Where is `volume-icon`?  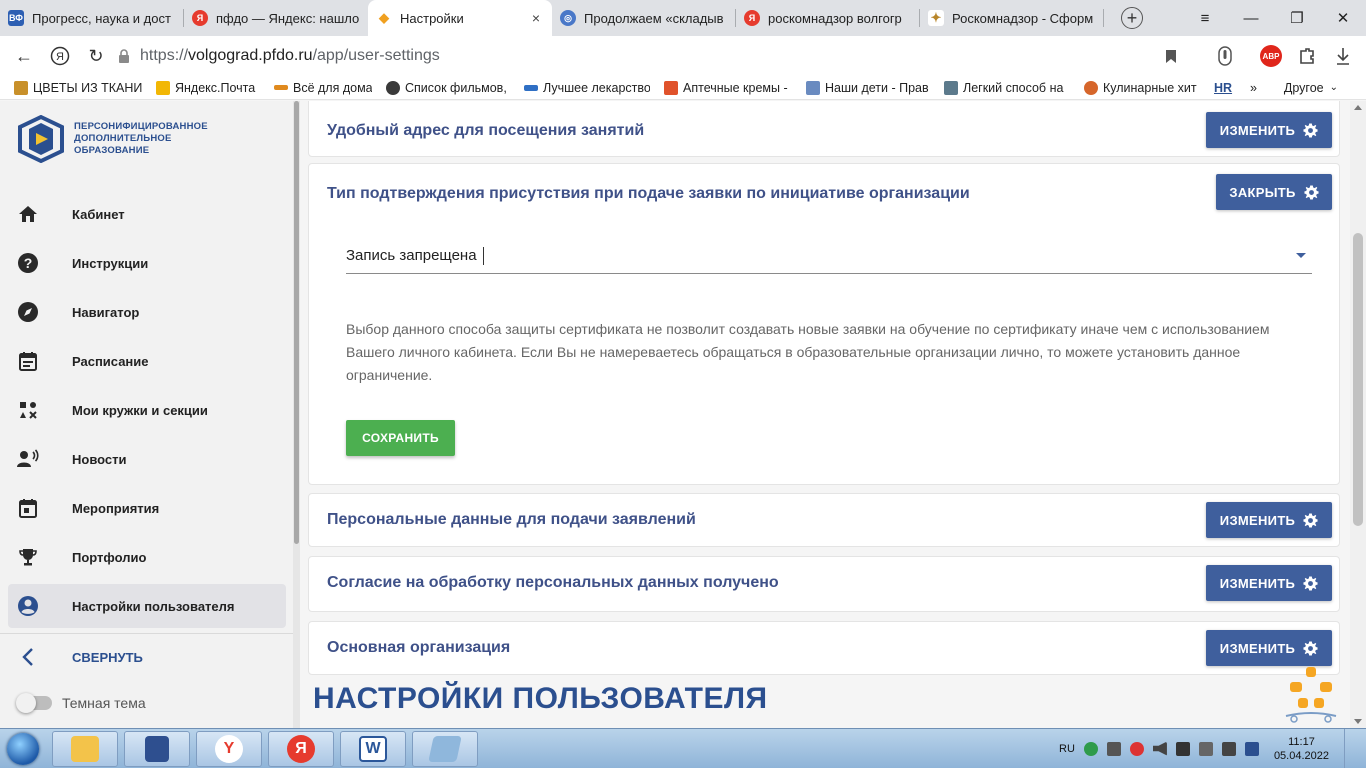 volume-icon is located at coordinates (1159, 748).